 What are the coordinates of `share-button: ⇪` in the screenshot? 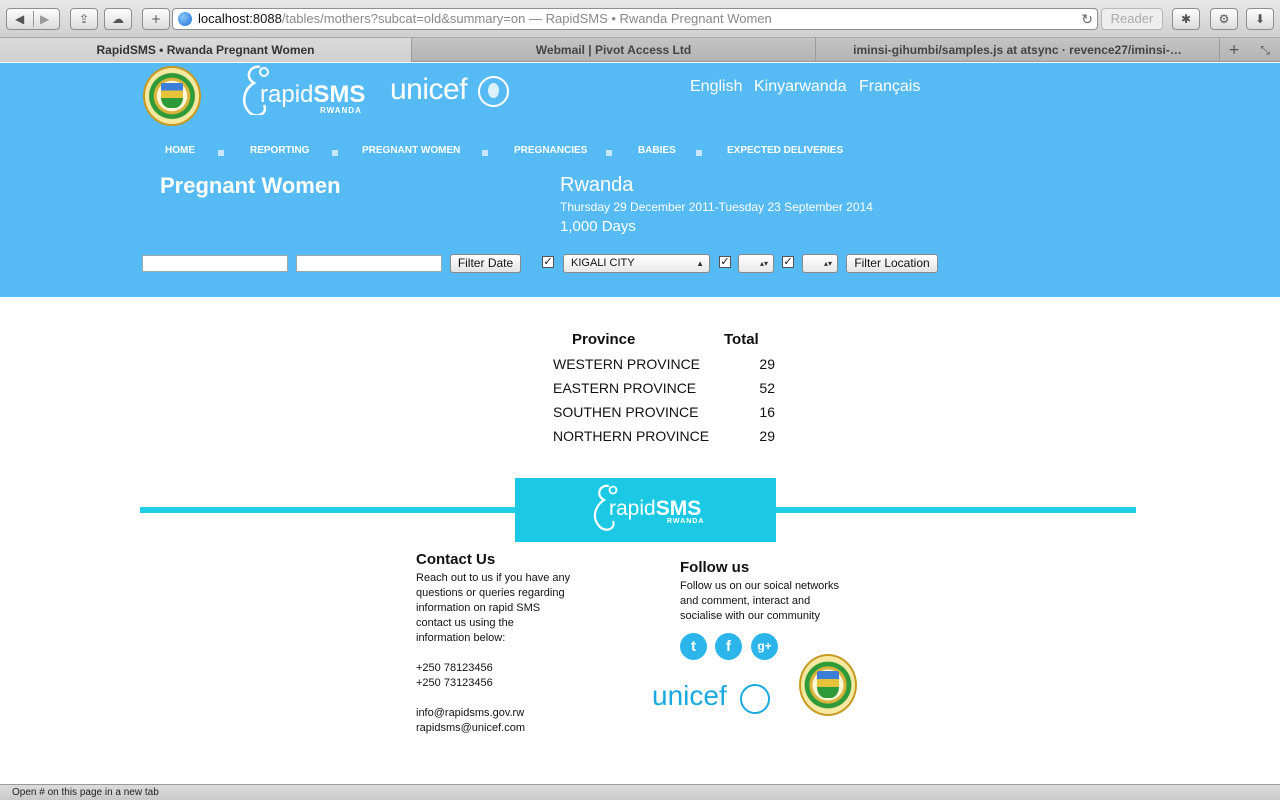 It's located at (84, 19).